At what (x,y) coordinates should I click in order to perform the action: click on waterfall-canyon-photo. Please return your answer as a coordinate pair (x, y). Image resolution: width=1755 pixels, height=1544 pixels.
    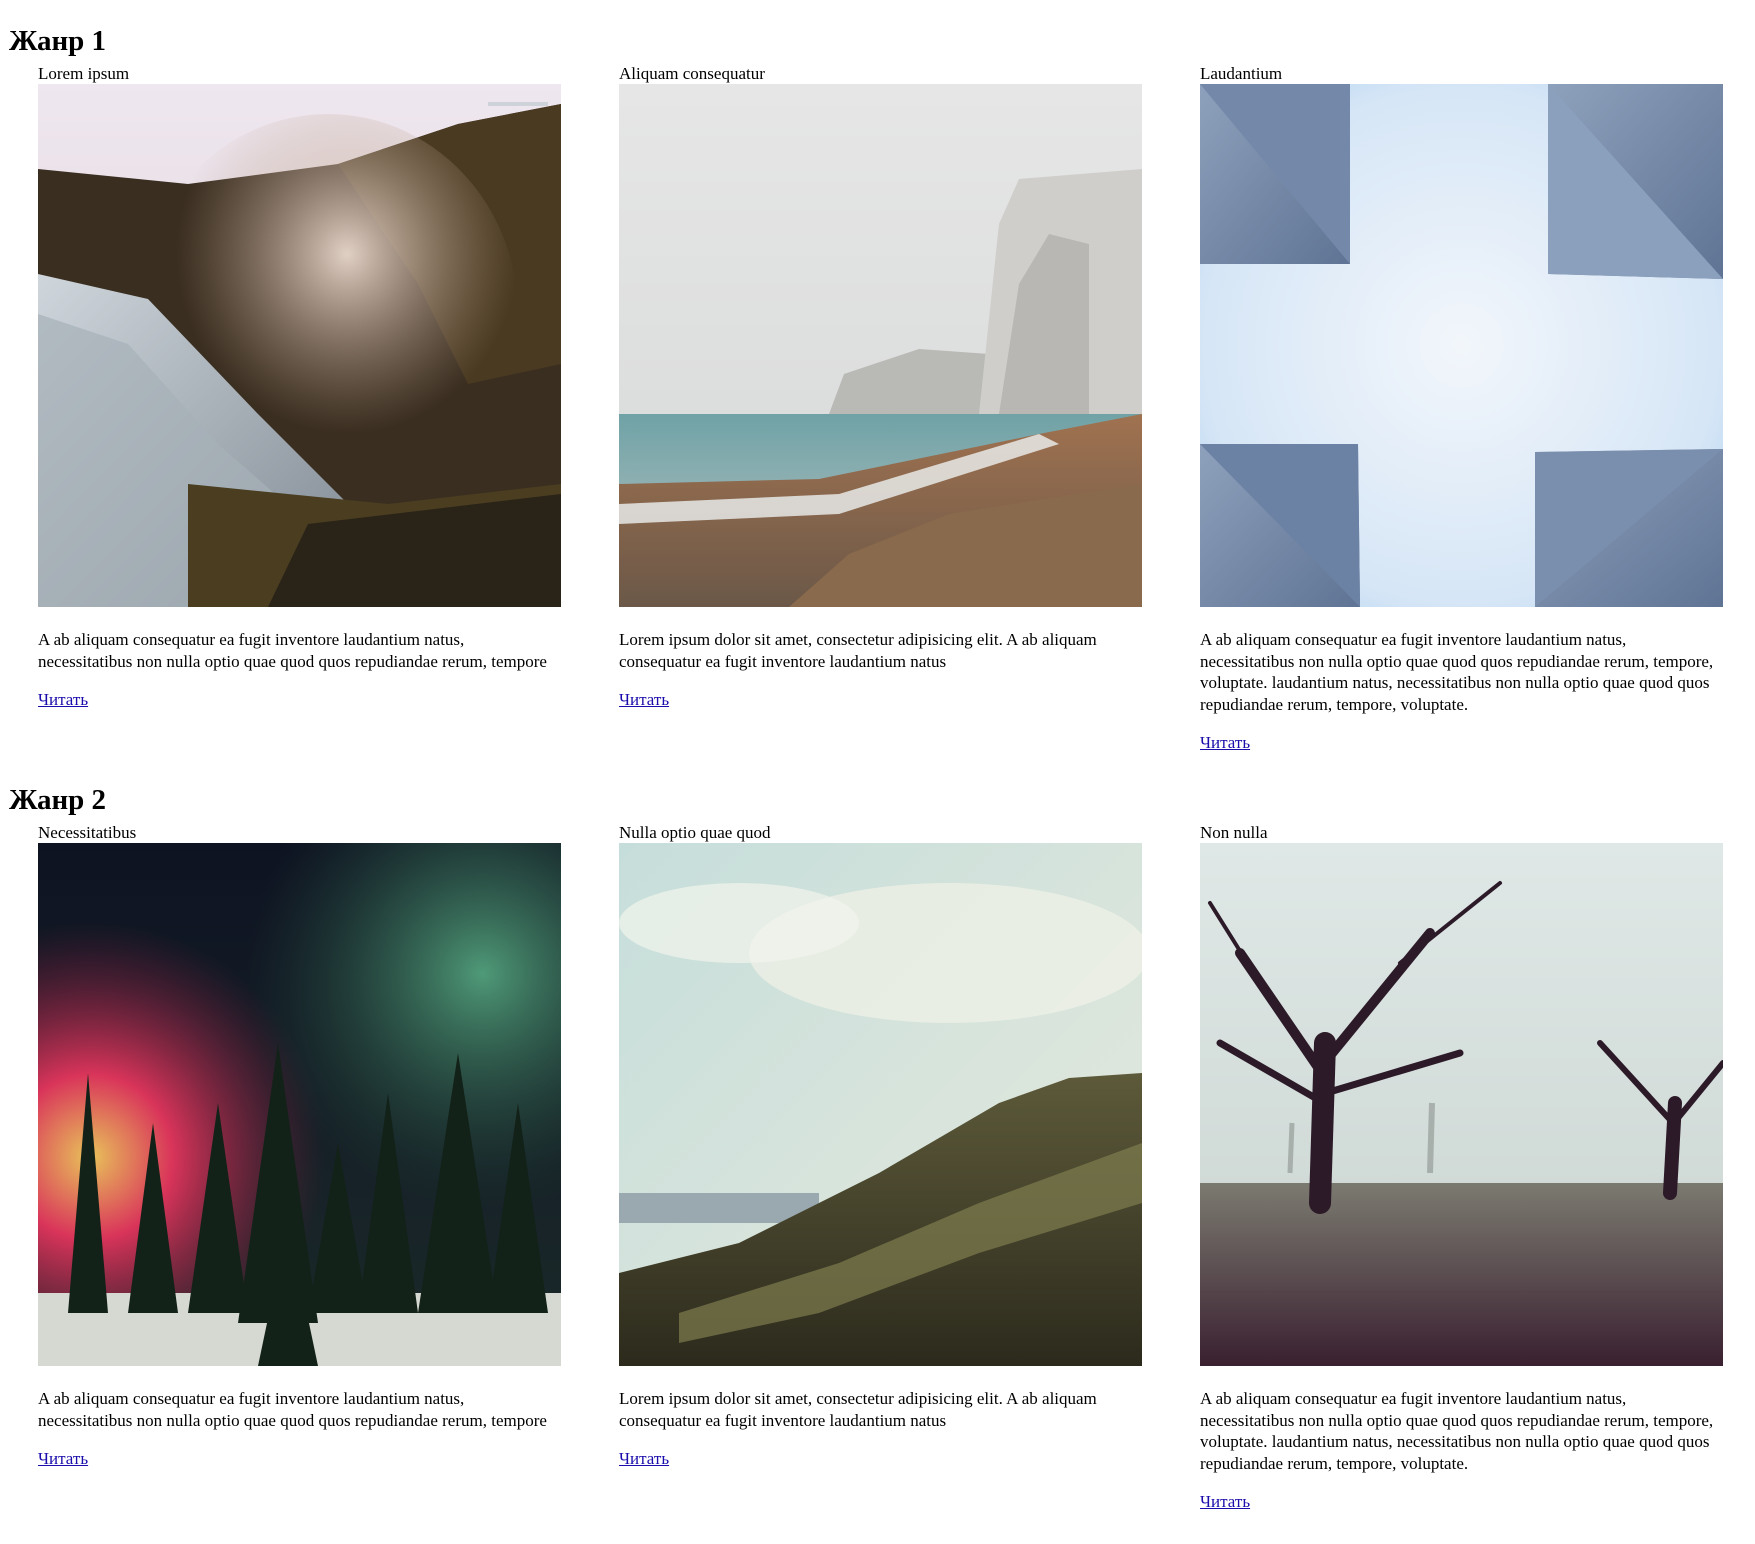
    Looking at the image, I should click on (299, 345).